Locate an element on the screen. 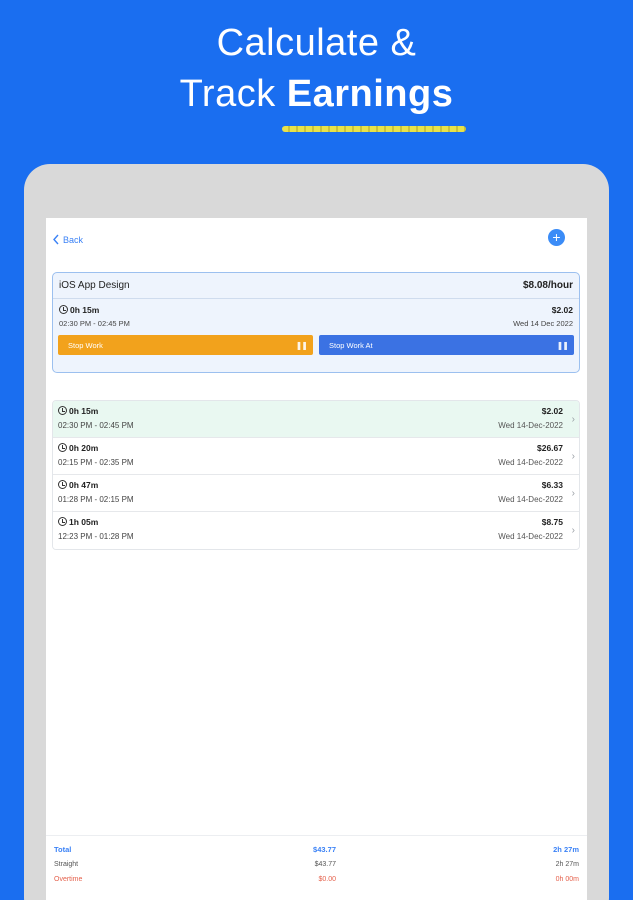 Image resolution: width=633 pixels, height=900 pixels. overtime-amount: $0.00 is located at coordinates (327, 879).